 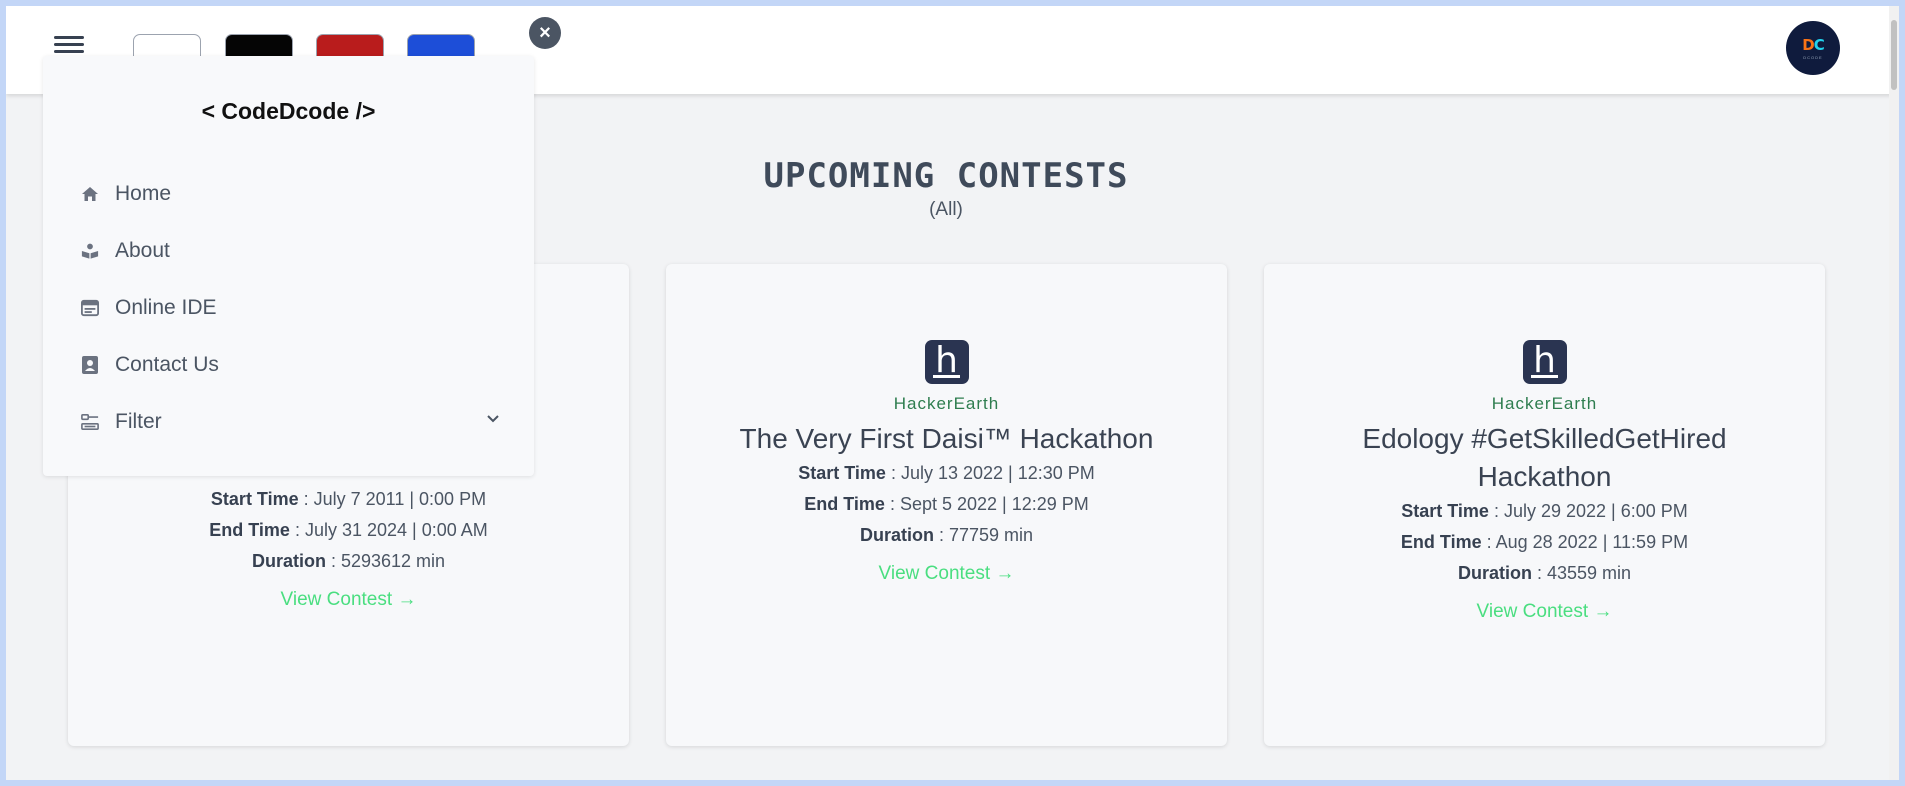 What do you see at coordinates (946, 473) in the screenshot?
I see `start-time: Start Time : July 13 2022 | 12:30 PM` at bounding box center [946, 473].